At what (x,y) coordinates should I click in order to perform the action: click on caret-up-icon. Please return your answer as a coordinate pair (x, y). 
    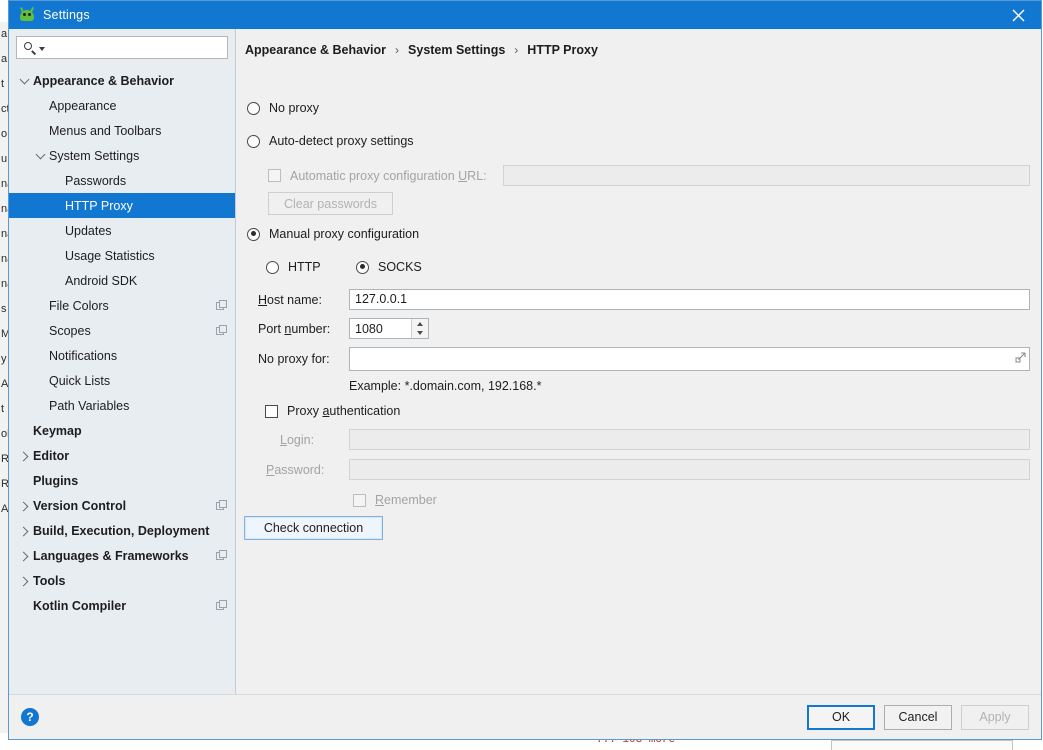
    Looking at the image, I should click on (420, 324).